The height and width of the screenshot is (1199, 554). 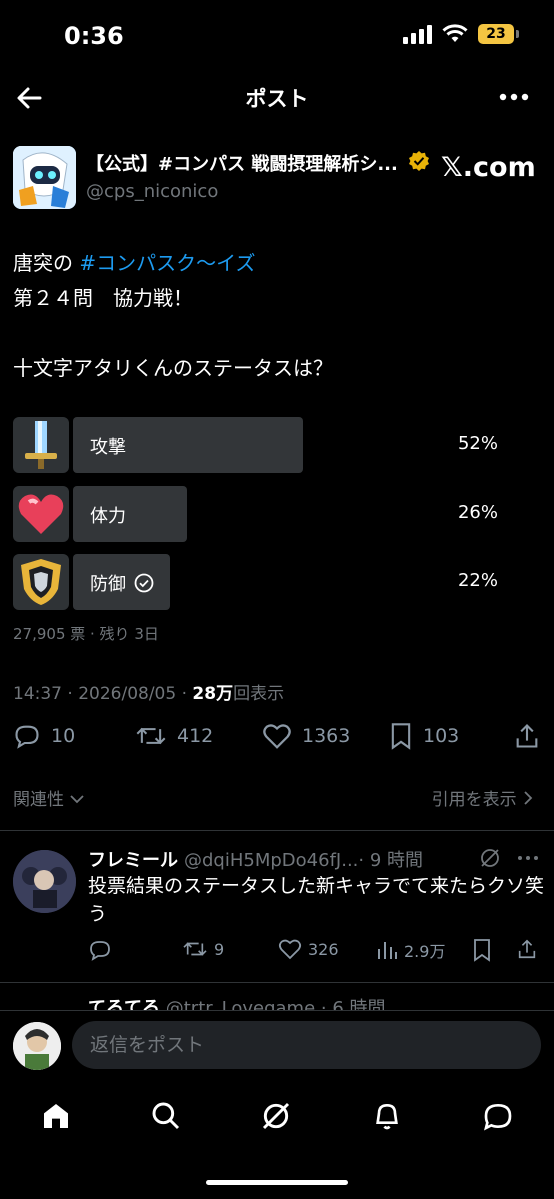 I want to click on share-button, so click(x=527, y=736).